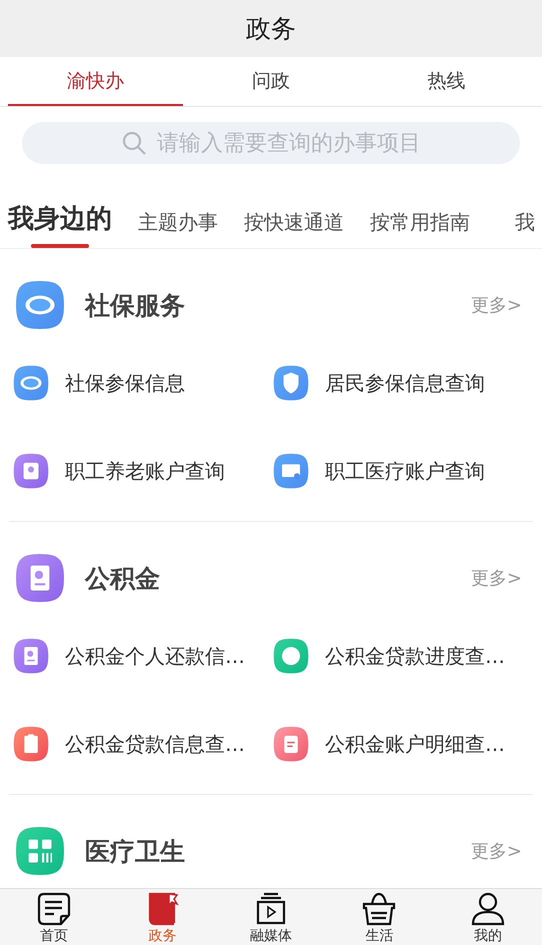 Image resolution: width=542 pixels, height=945 pixels. Describe the element at coordinates (291, 383) in the screenshot. I see `shield-icon` at that location.